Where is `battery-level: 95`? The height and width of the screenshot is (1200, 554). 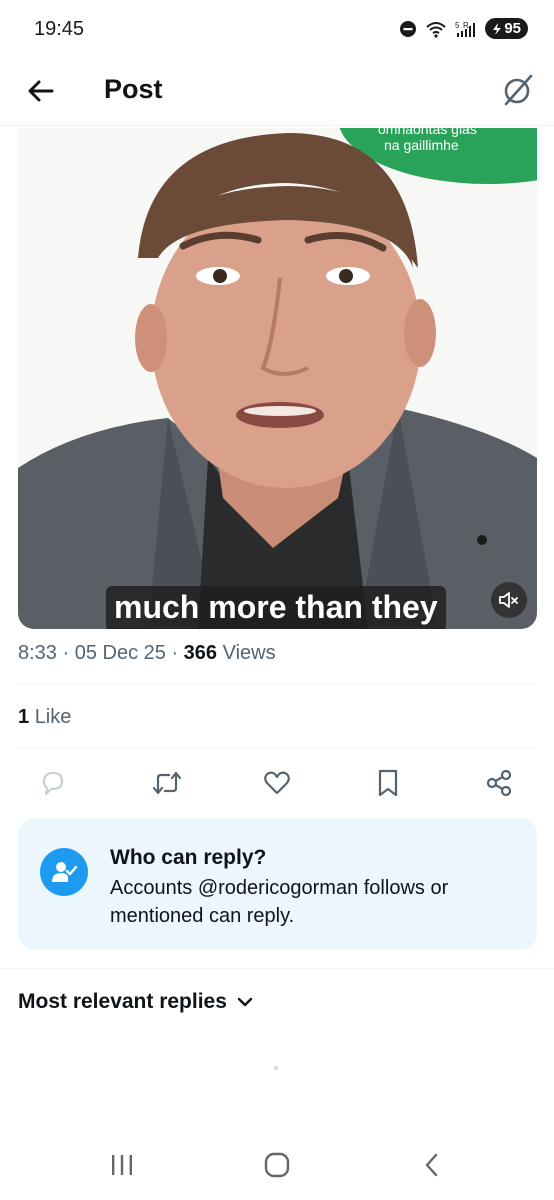
battery-level: 95 is located at coordinates (512, 28).